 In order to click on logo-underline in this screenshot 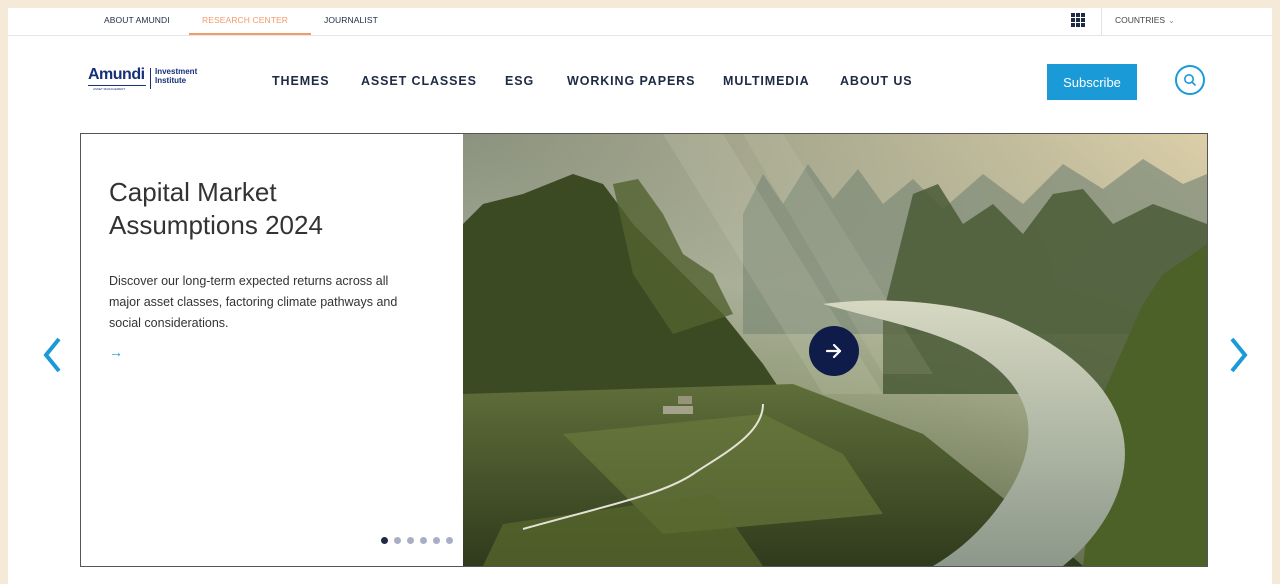, I will do `click(117, 85)`.